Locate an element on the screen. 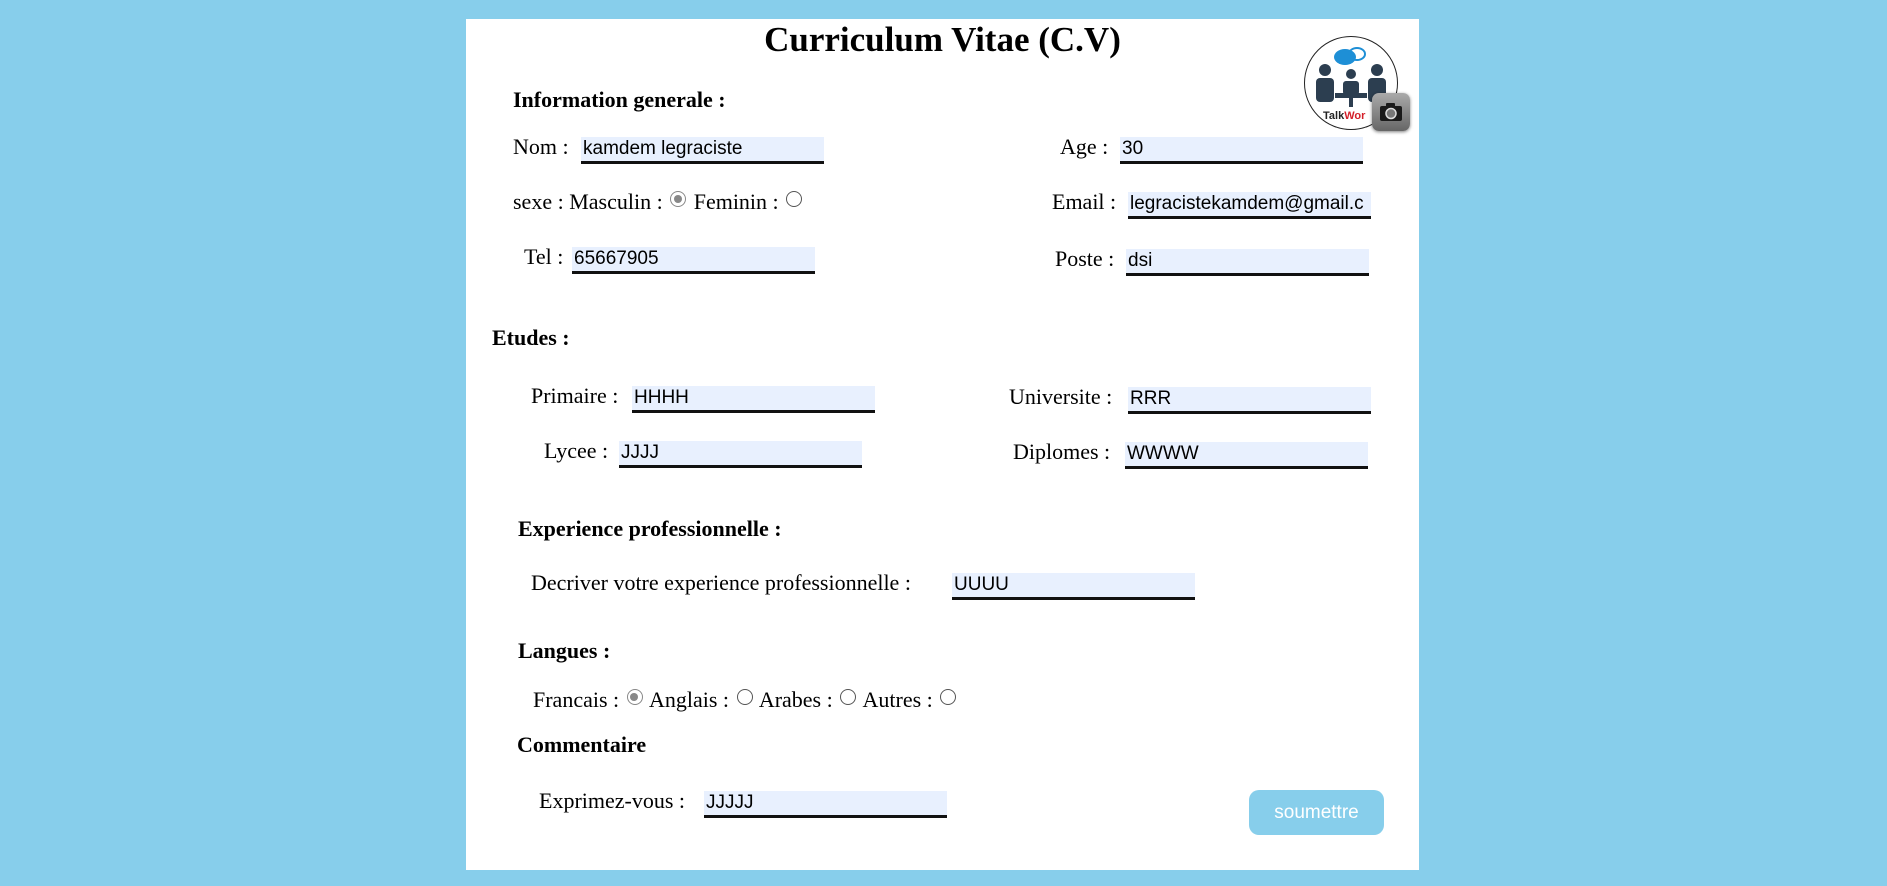  autres-radio is located at coordinates (948, 697).